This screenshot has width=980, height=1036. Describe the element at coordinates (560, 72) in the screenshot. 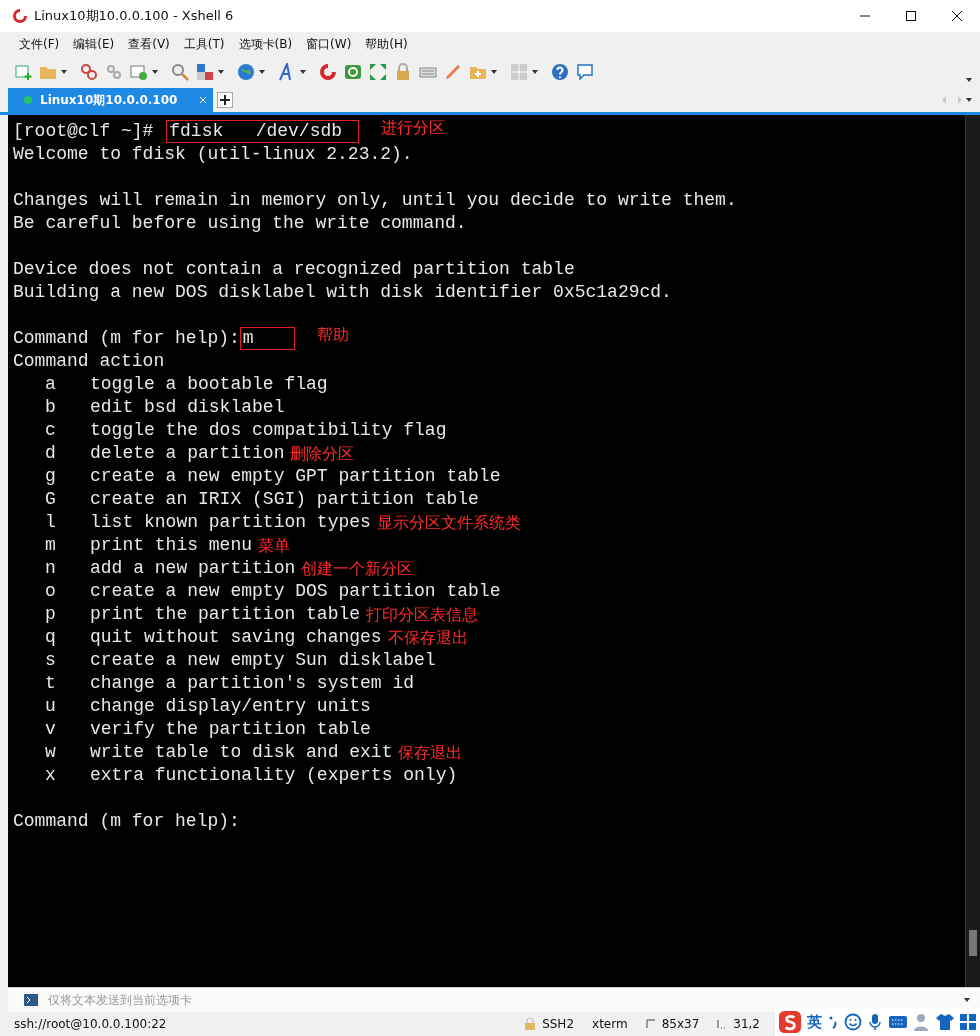

I see `help-icon` at that location.